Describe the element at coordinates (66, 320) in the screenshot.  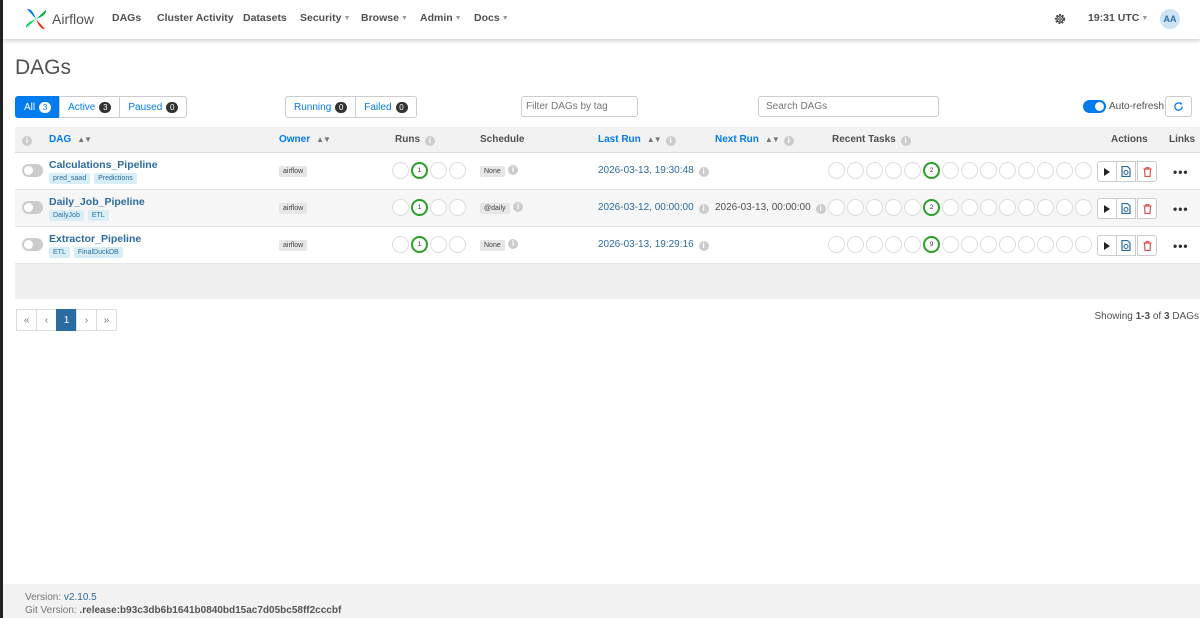
I see `page-current-button: 1` at that location.